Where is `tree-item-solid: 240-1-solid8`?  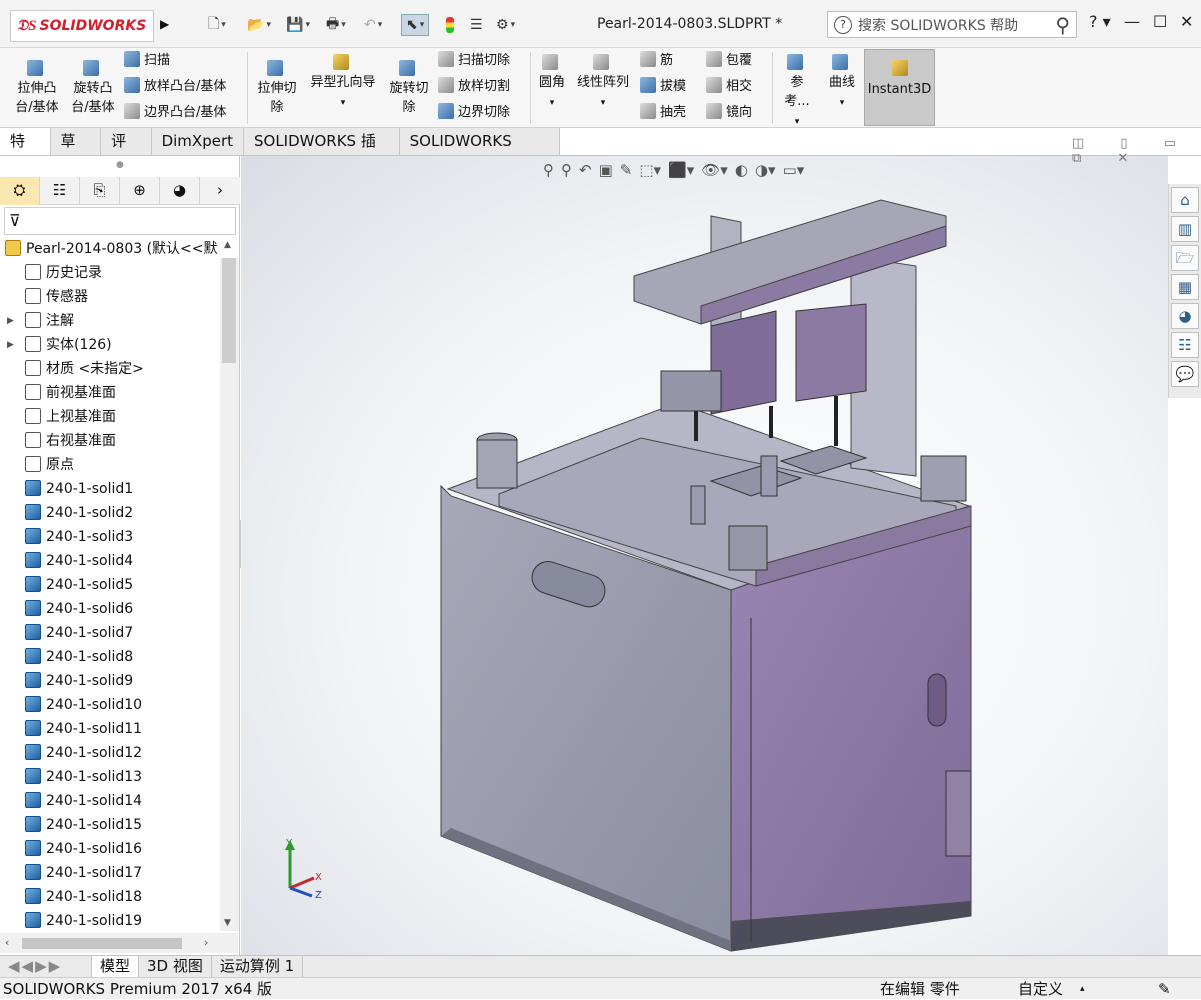 tree-item-solid: 240-1-solid8 is located at coordinates (110, 657).